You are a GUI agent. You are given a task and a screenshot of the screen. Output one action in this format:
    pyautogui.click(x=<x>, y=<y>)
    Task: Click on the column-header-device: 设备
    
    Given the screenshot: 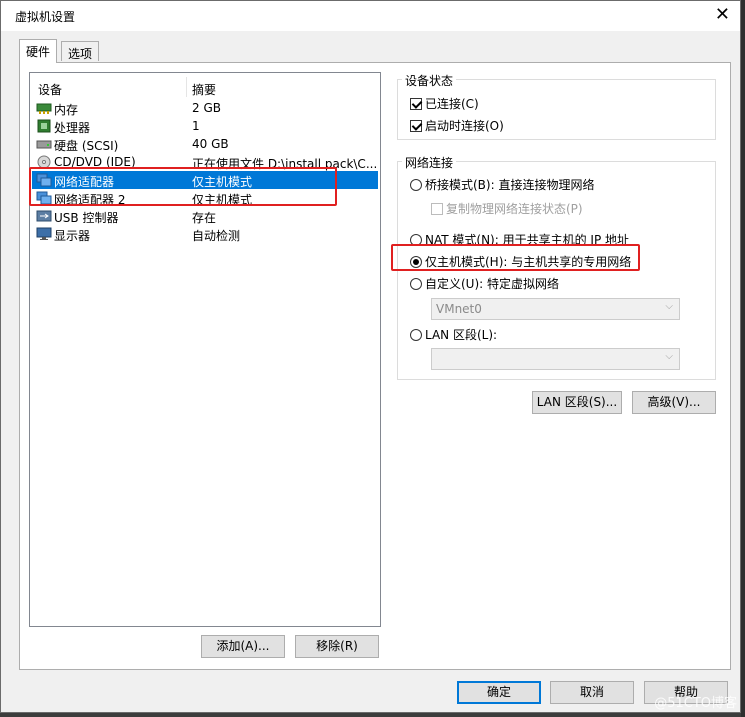 What is the action you would take?
    pyautogui.click(x=50, y=89)
    